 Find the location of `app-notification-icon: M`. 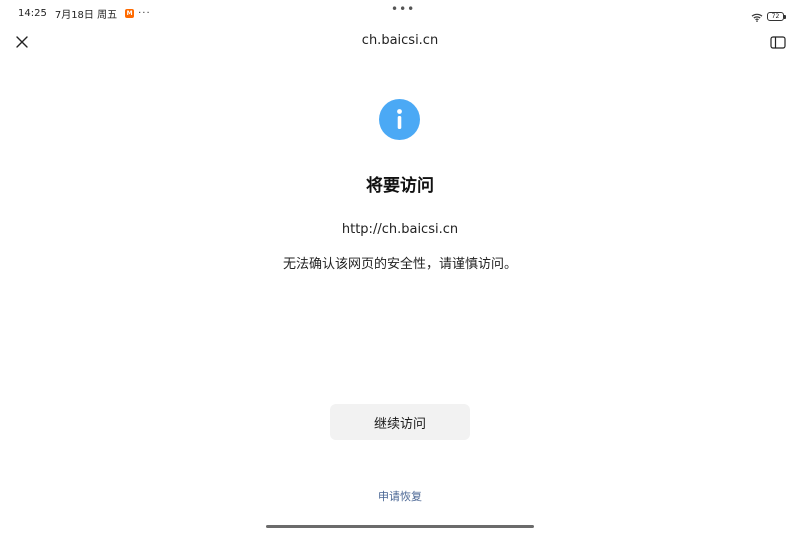

app-notification-icon: M is located at coordinates (130, 13).